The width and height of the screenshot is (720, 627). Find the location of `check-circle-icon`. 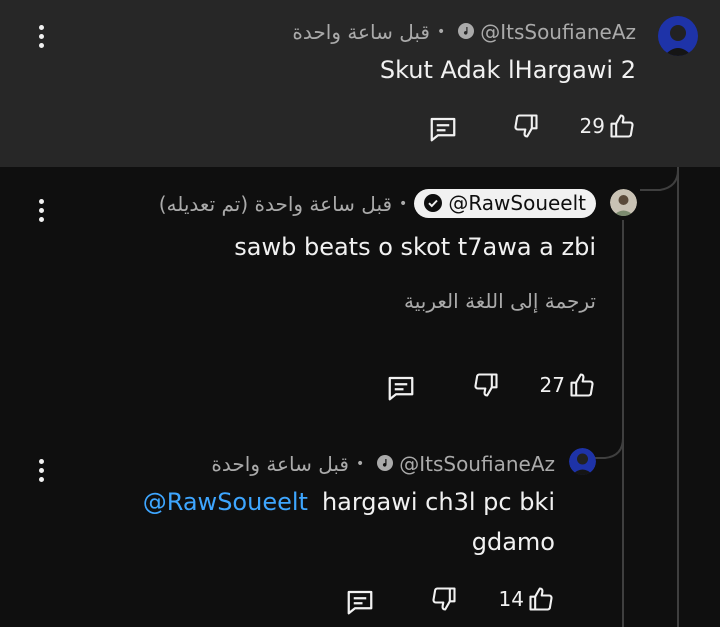

check-circle-icon is located at coordinates (433, 203).